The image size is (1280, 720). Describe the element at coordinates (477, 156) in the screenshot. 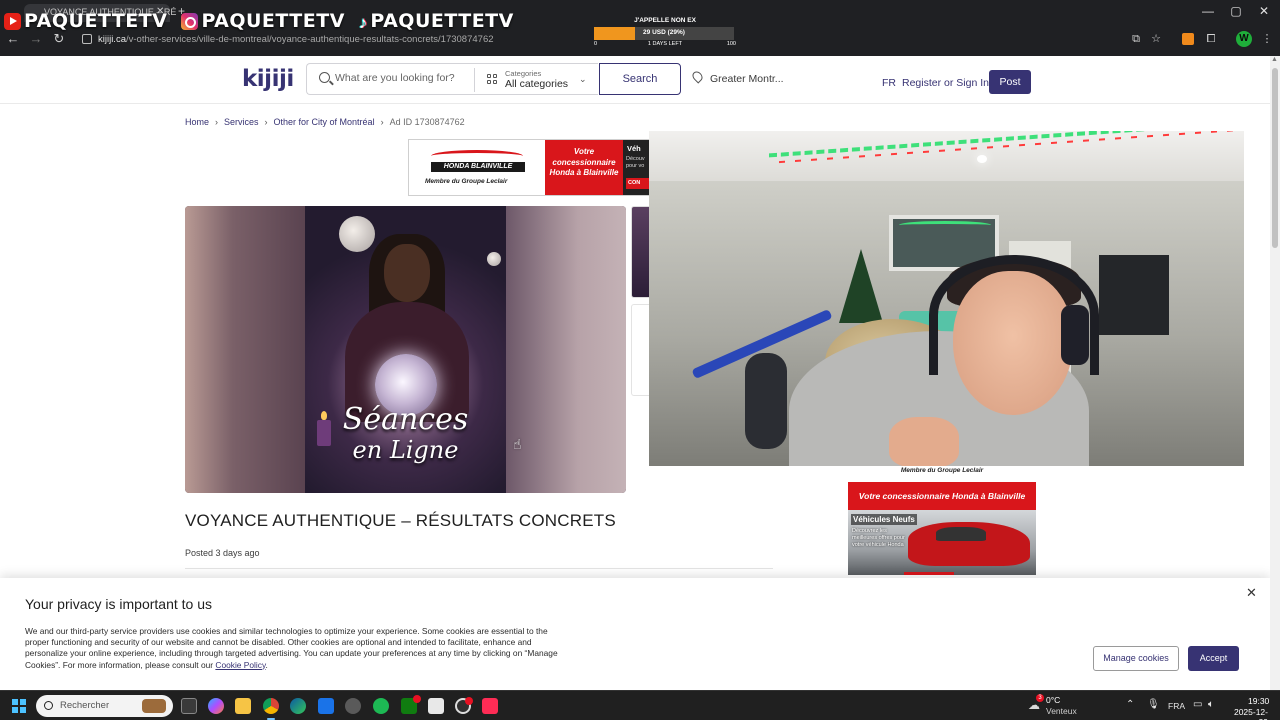

I see `car-outline-icon` at that location.